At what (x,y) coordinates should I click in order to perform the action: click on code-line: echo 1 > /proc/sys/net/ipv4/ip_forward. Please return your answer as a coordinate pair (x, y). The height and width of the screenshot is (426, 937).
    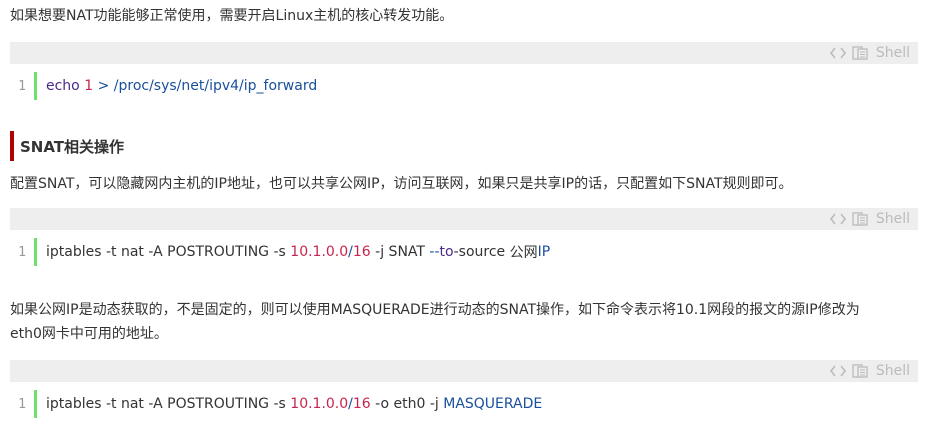
    Looking at the image, I should click on (177, 86).